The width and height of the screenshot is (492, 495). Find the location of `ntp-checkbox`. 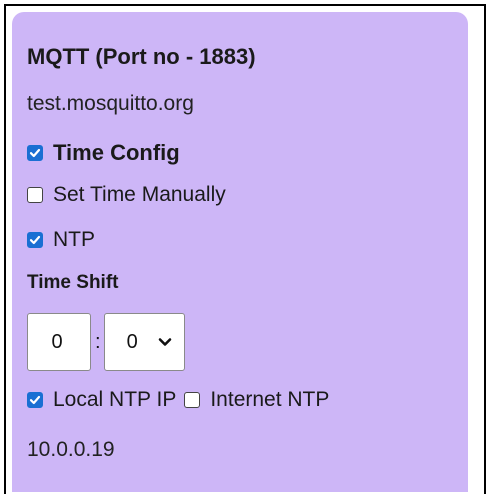

ntp-checkbox is located at coordinates (35, 240).